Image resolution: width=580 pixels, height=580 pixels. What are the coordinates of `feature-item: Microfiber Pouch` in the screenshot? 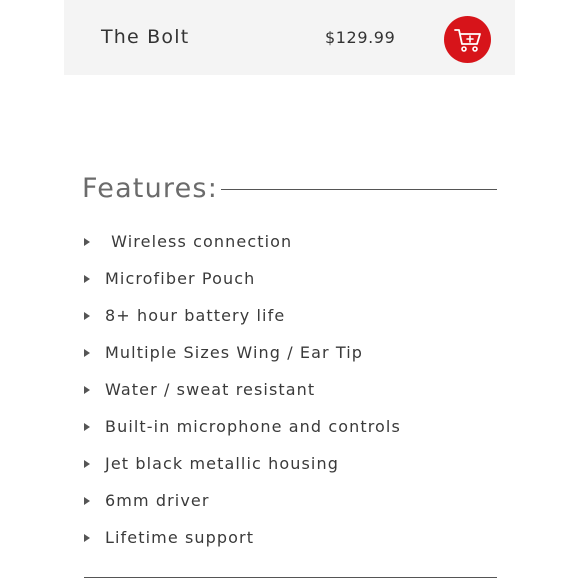 It's located at (304, 278).